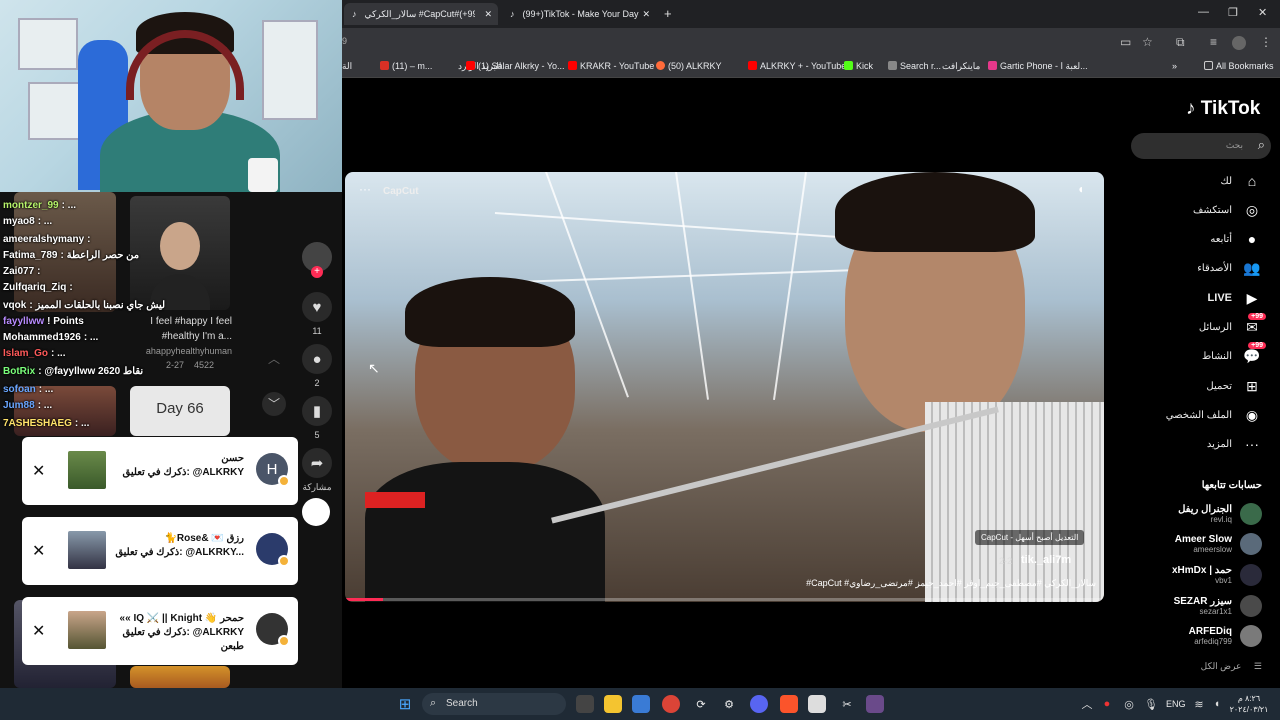 The image size is (1280, 720). I want to click on bookmark-item: (50) ALKRKY, so click(689, 66).